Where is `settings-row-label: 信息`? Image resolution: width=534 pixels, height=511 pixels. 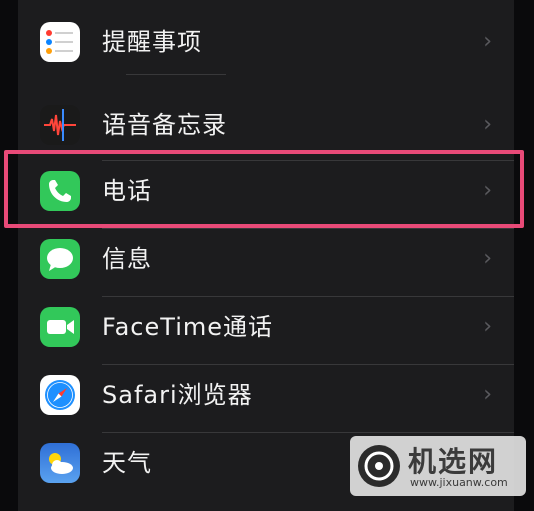
settings-row-label: 信息 is located at coordinates (127, 259).